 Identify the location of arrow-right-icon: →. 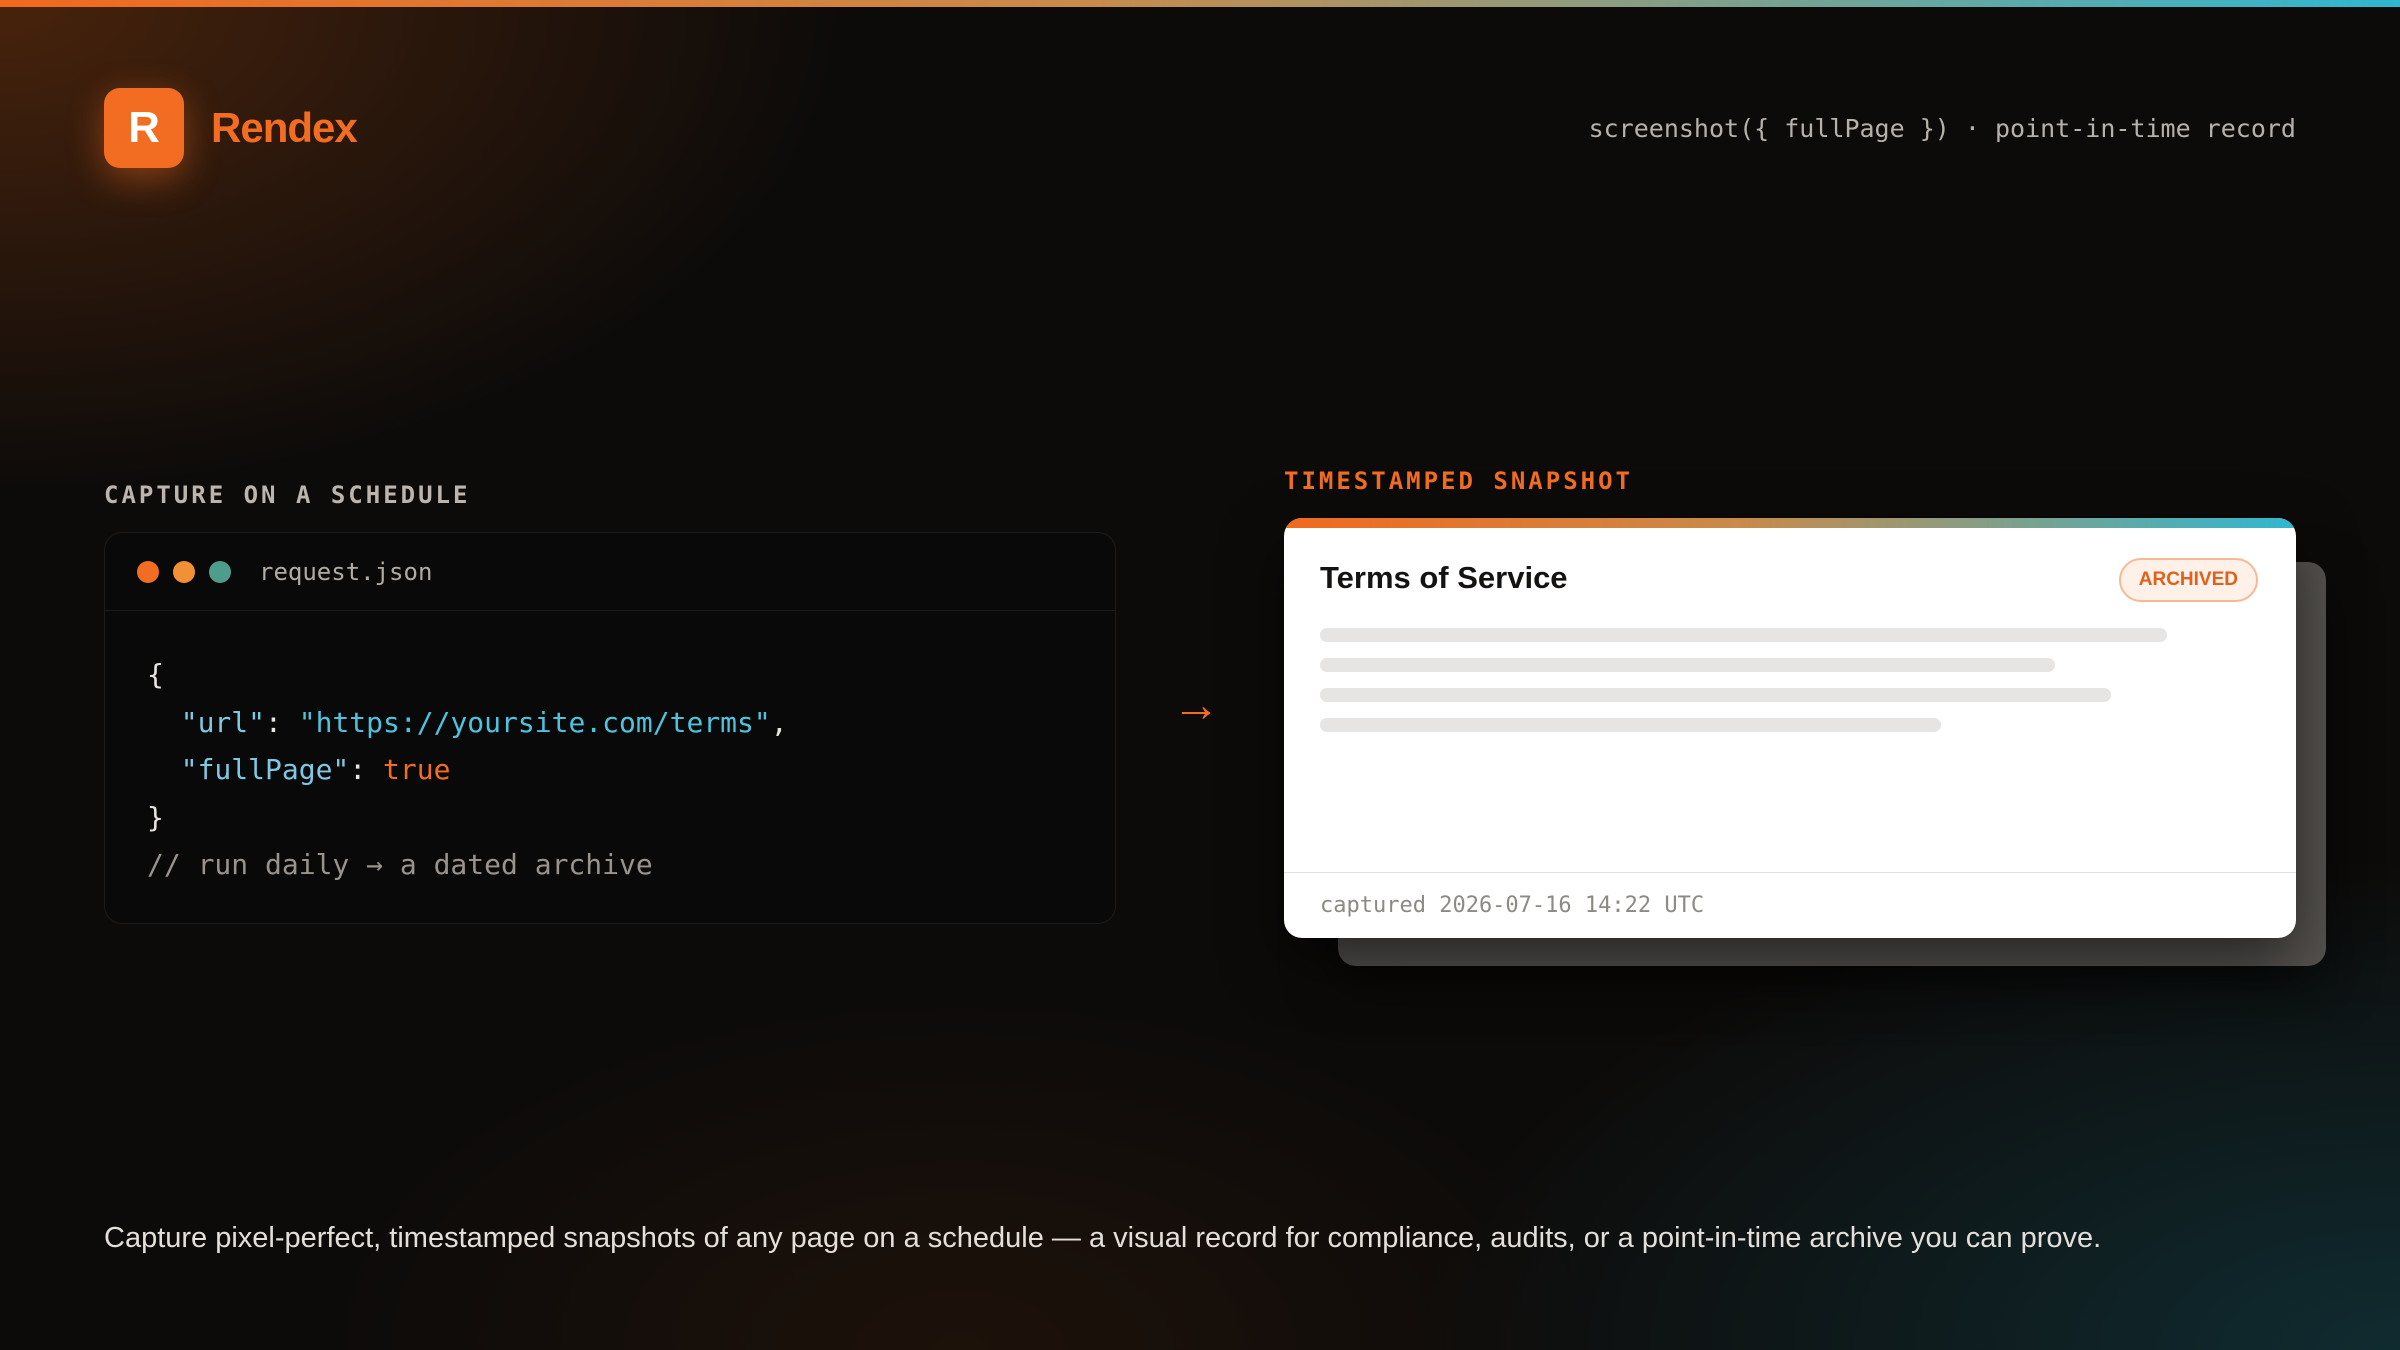
(1196, 705).